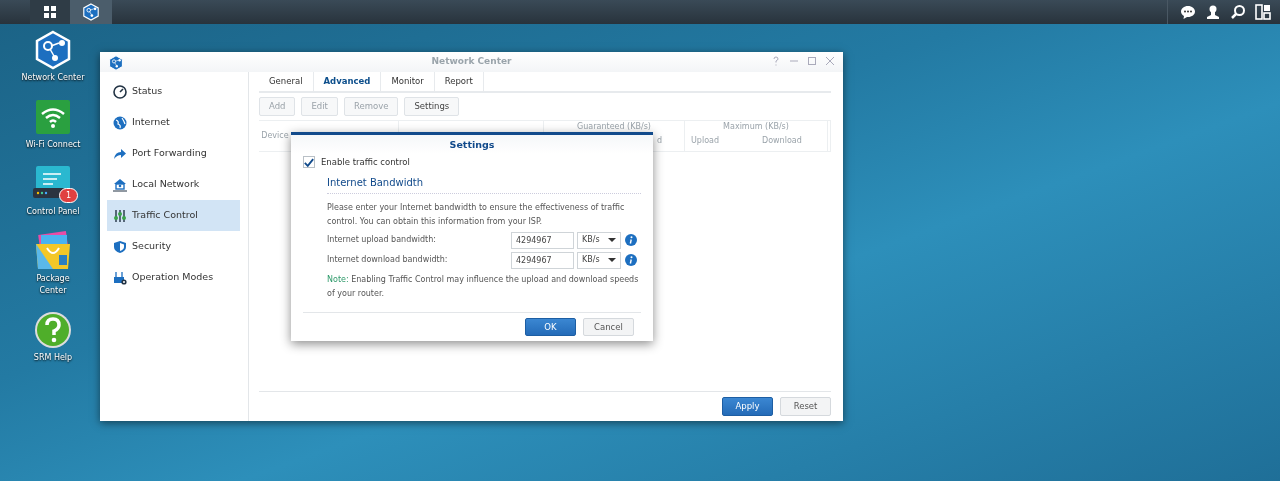  Describe the element at coordinates (472, 144) in the screenshot. I see `dialog-title: Settings` at that location.